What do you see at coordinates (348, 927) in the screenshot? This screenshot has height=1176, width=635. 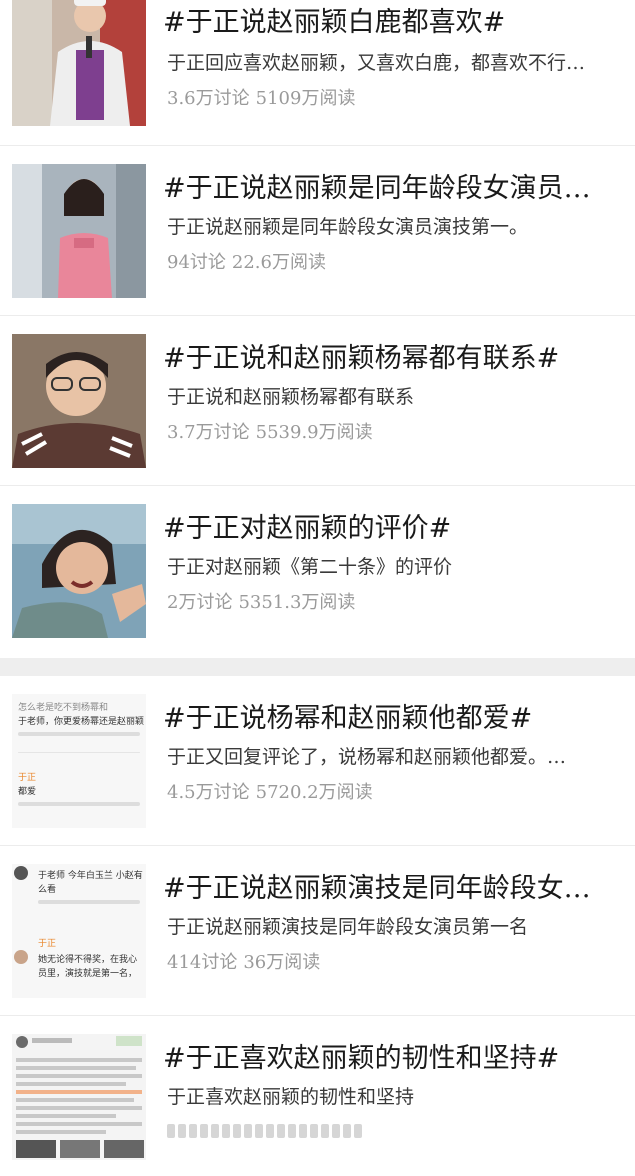 I see `topic-description: 于正说赵丽颖演技是同年龄段女演员第一名` at bounding box center [348, 927].